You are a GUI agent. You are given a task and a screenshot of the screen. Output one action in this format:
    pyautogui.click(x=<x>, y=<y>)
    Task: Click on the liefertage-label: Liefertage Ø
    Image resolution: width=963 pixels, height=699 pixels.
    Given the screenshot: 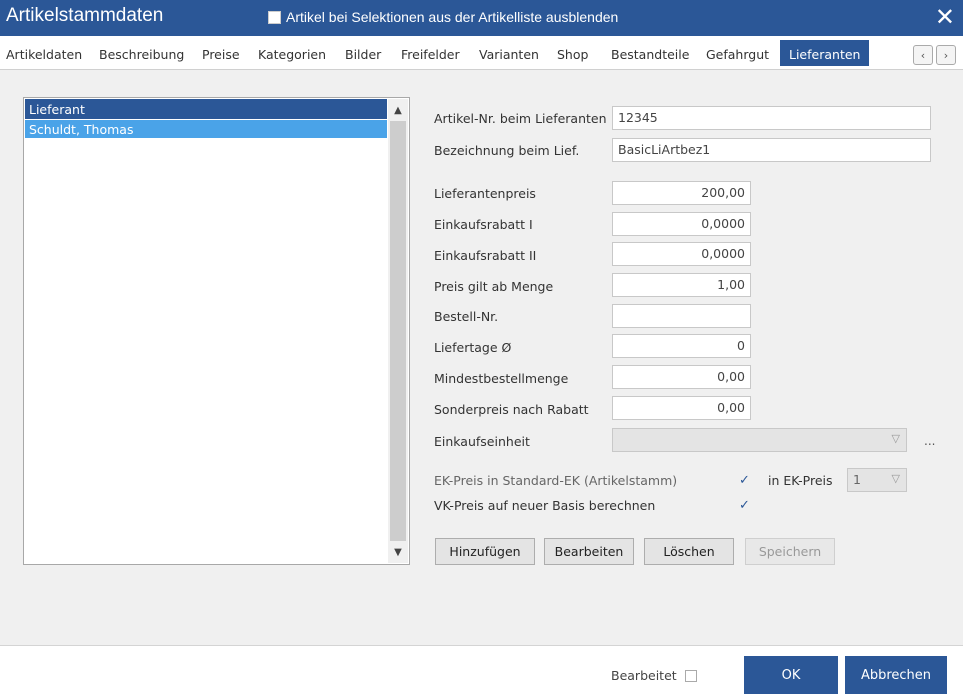 What is the action you would take?
    pyautogui.click(x=473, y=347)
    